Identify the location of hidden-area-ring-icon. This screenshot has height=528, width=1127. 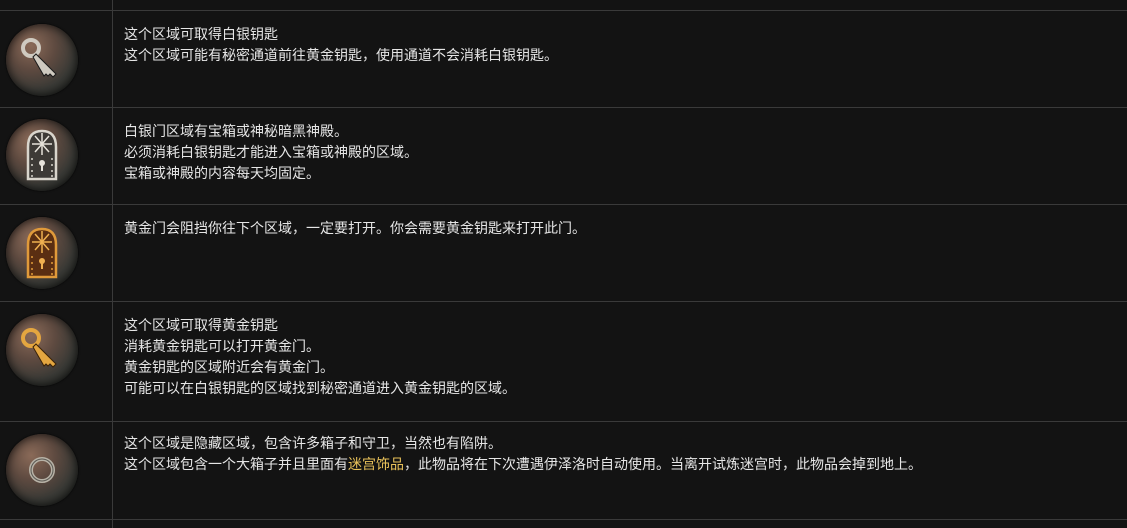
(42, 470).